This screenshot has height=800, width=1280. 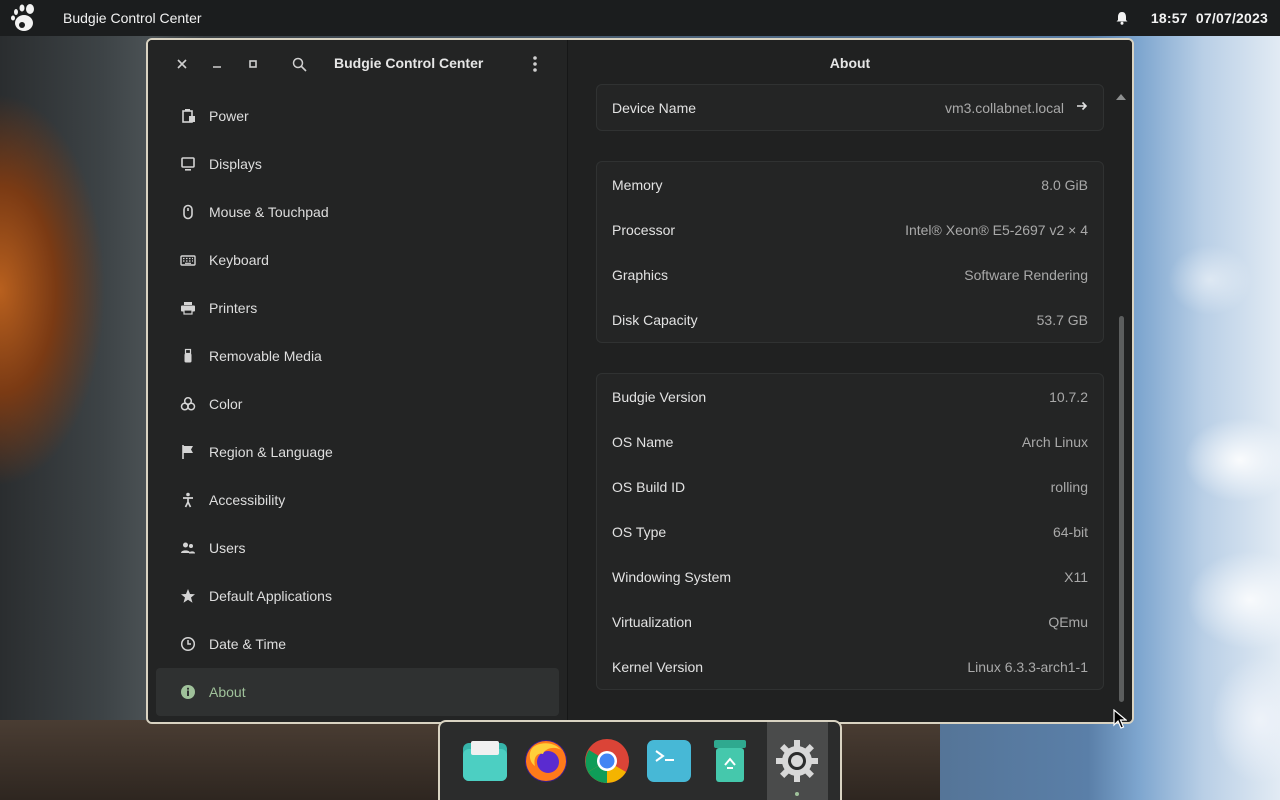 I want to click on keyboard-icon, so click(x=188, y=260).